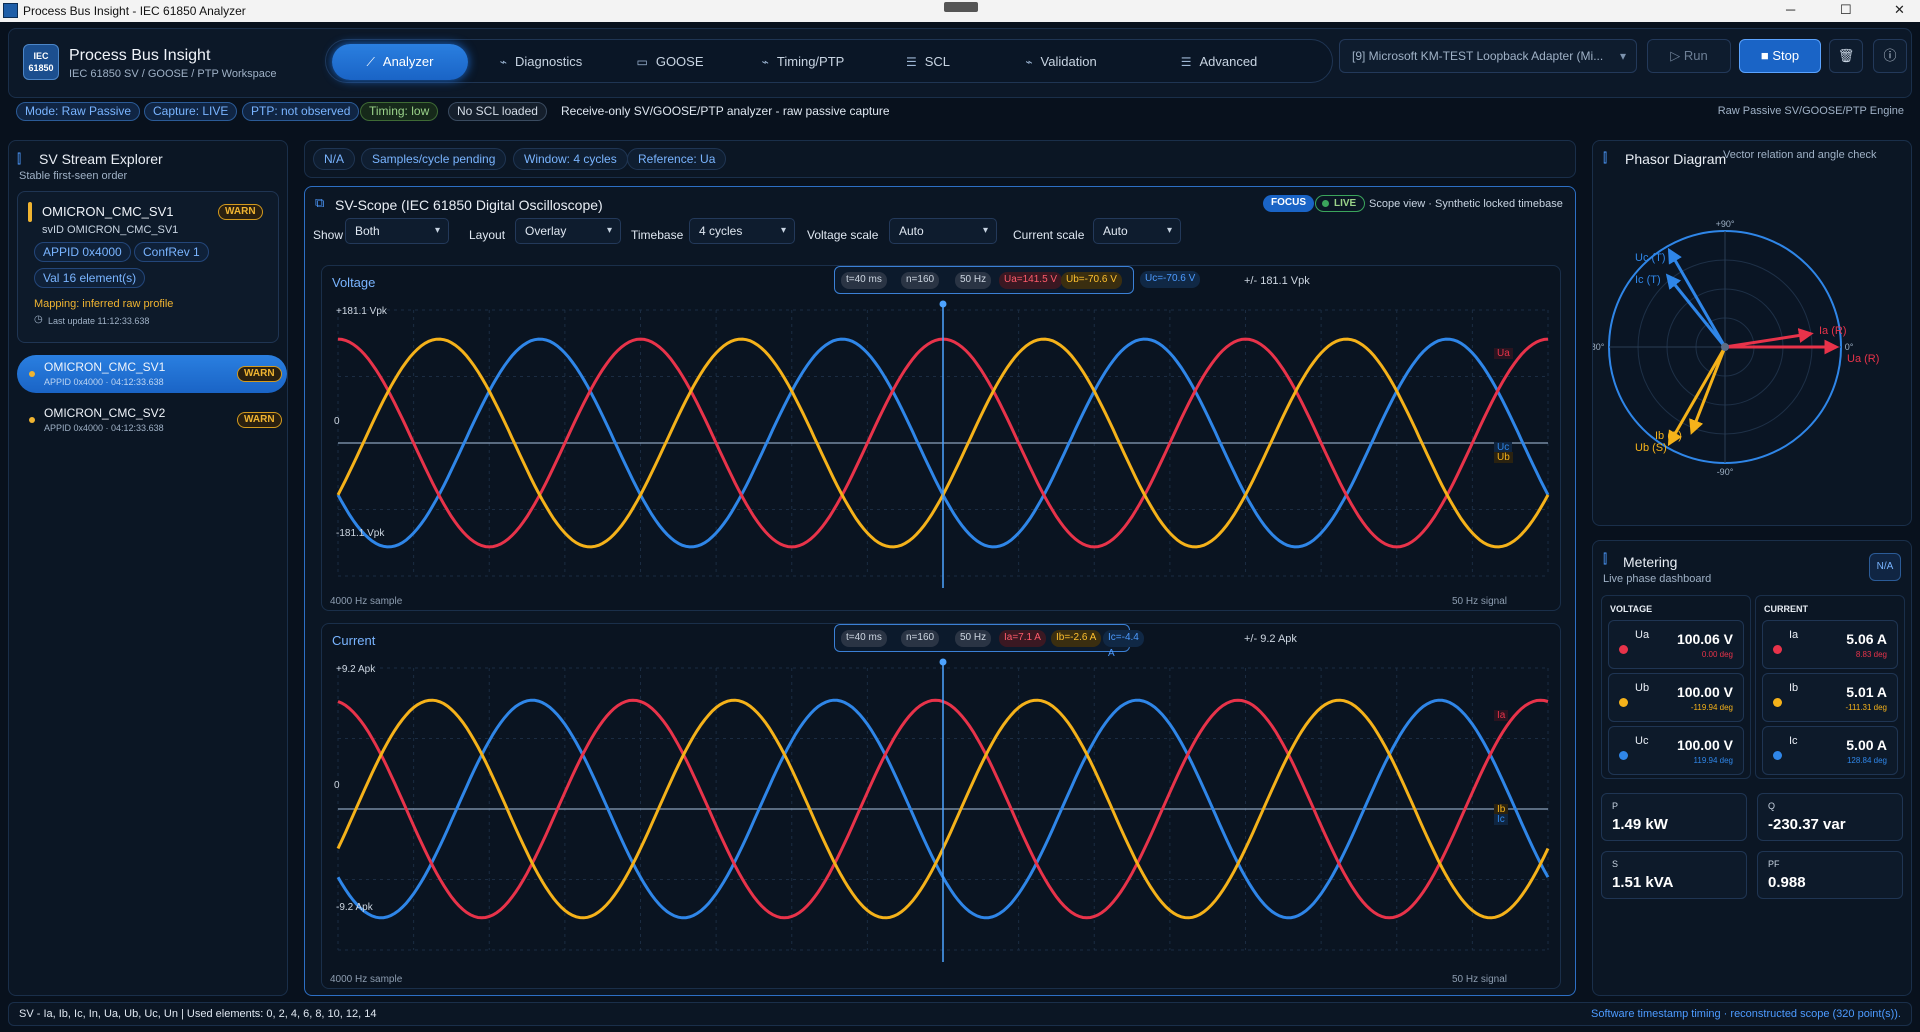 This screenshot has width=1920, height=1032. What do you see at coordinates (1725, 224) in the screenshot?
I see `phasor-label-top: +90°` at bounding box center [1725, 224].